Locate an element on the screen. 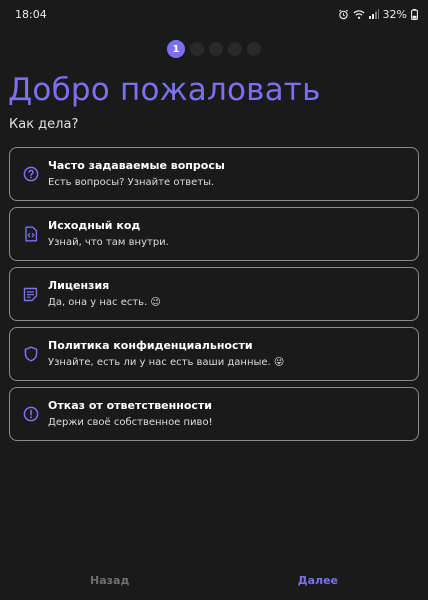  bottom-navigation: Назад Далее is located at coordinates (214, 580).